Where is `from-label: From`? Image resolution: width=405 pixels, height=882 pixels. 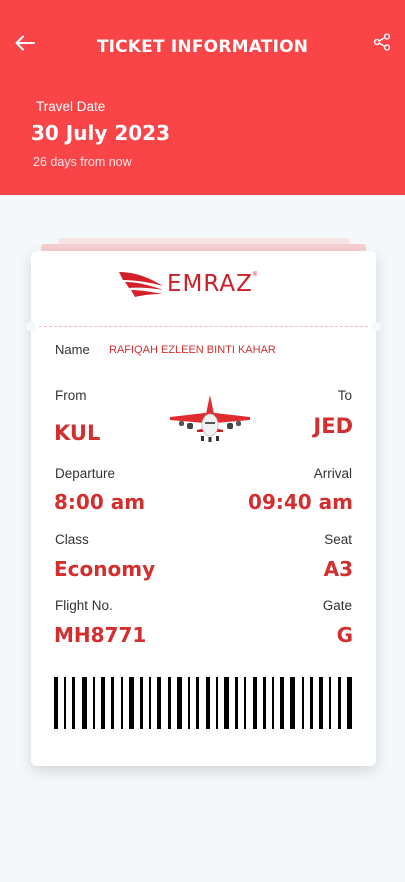 from-label: From is located at coordinates (71, 395).